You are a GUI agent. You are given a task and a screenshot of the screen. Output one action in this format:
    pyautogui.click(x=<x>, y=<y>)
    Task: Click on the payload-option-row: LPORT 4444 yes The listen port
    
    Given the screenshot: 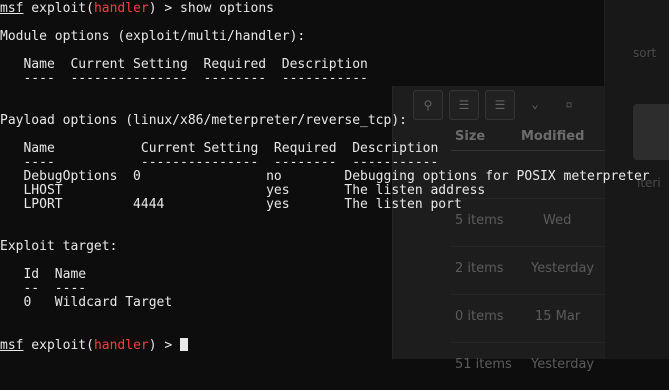 What is the action you would take?
    pyautogui.click(x=231, y=204)
    